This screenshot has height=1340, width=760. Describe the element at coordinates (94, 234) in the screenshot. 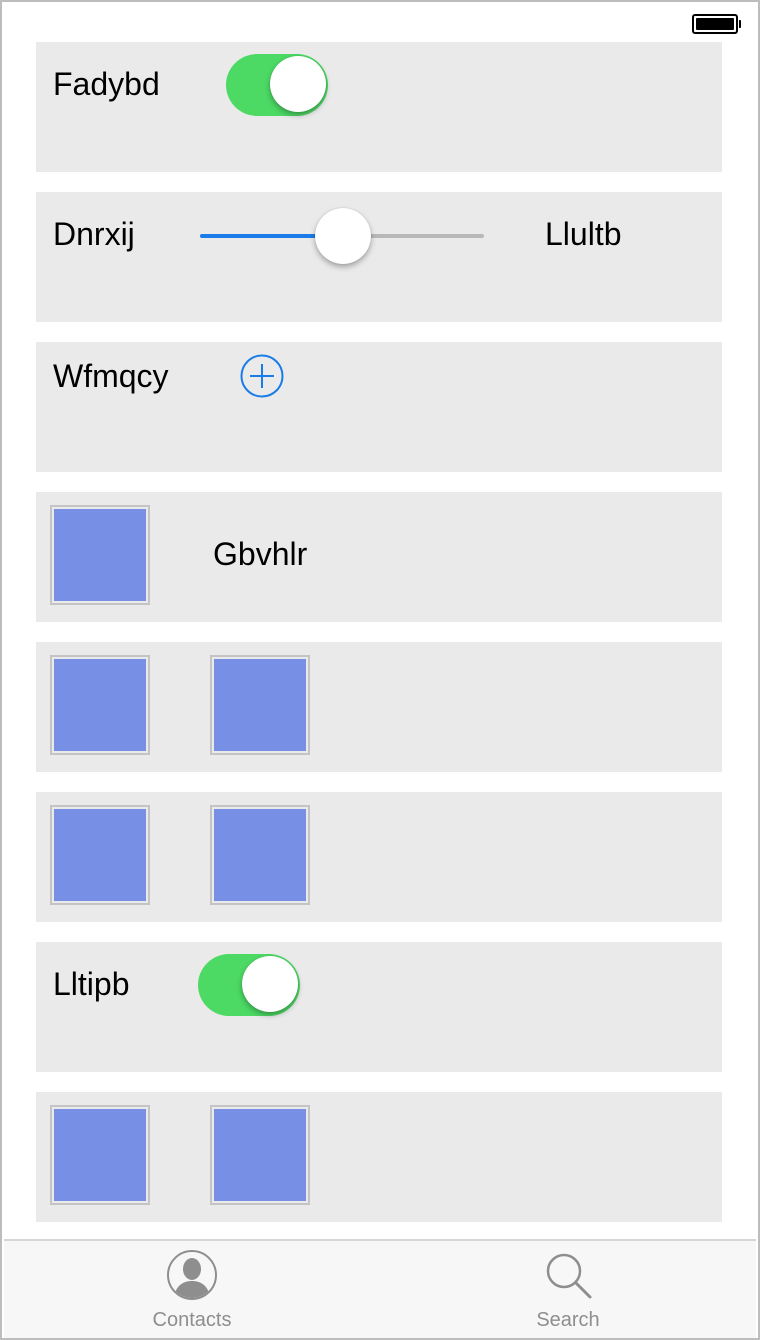

I see `row-label: Dnrxij` at that location.